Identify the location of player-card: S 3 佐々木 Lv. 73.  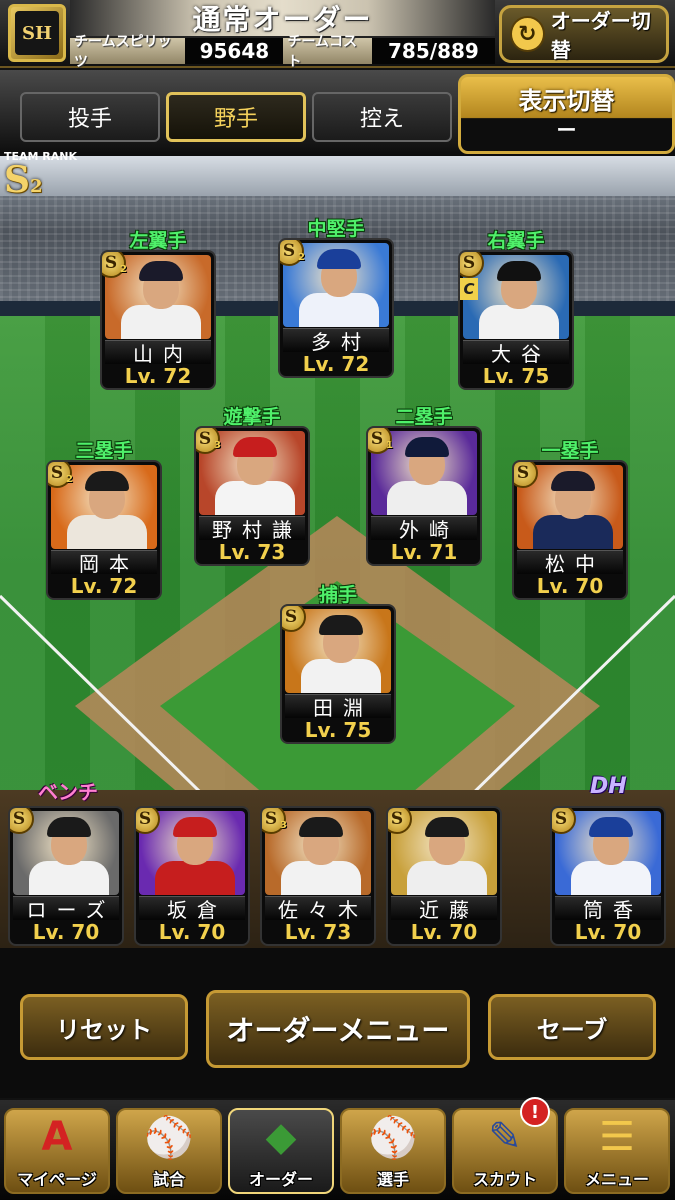
(318, 876).